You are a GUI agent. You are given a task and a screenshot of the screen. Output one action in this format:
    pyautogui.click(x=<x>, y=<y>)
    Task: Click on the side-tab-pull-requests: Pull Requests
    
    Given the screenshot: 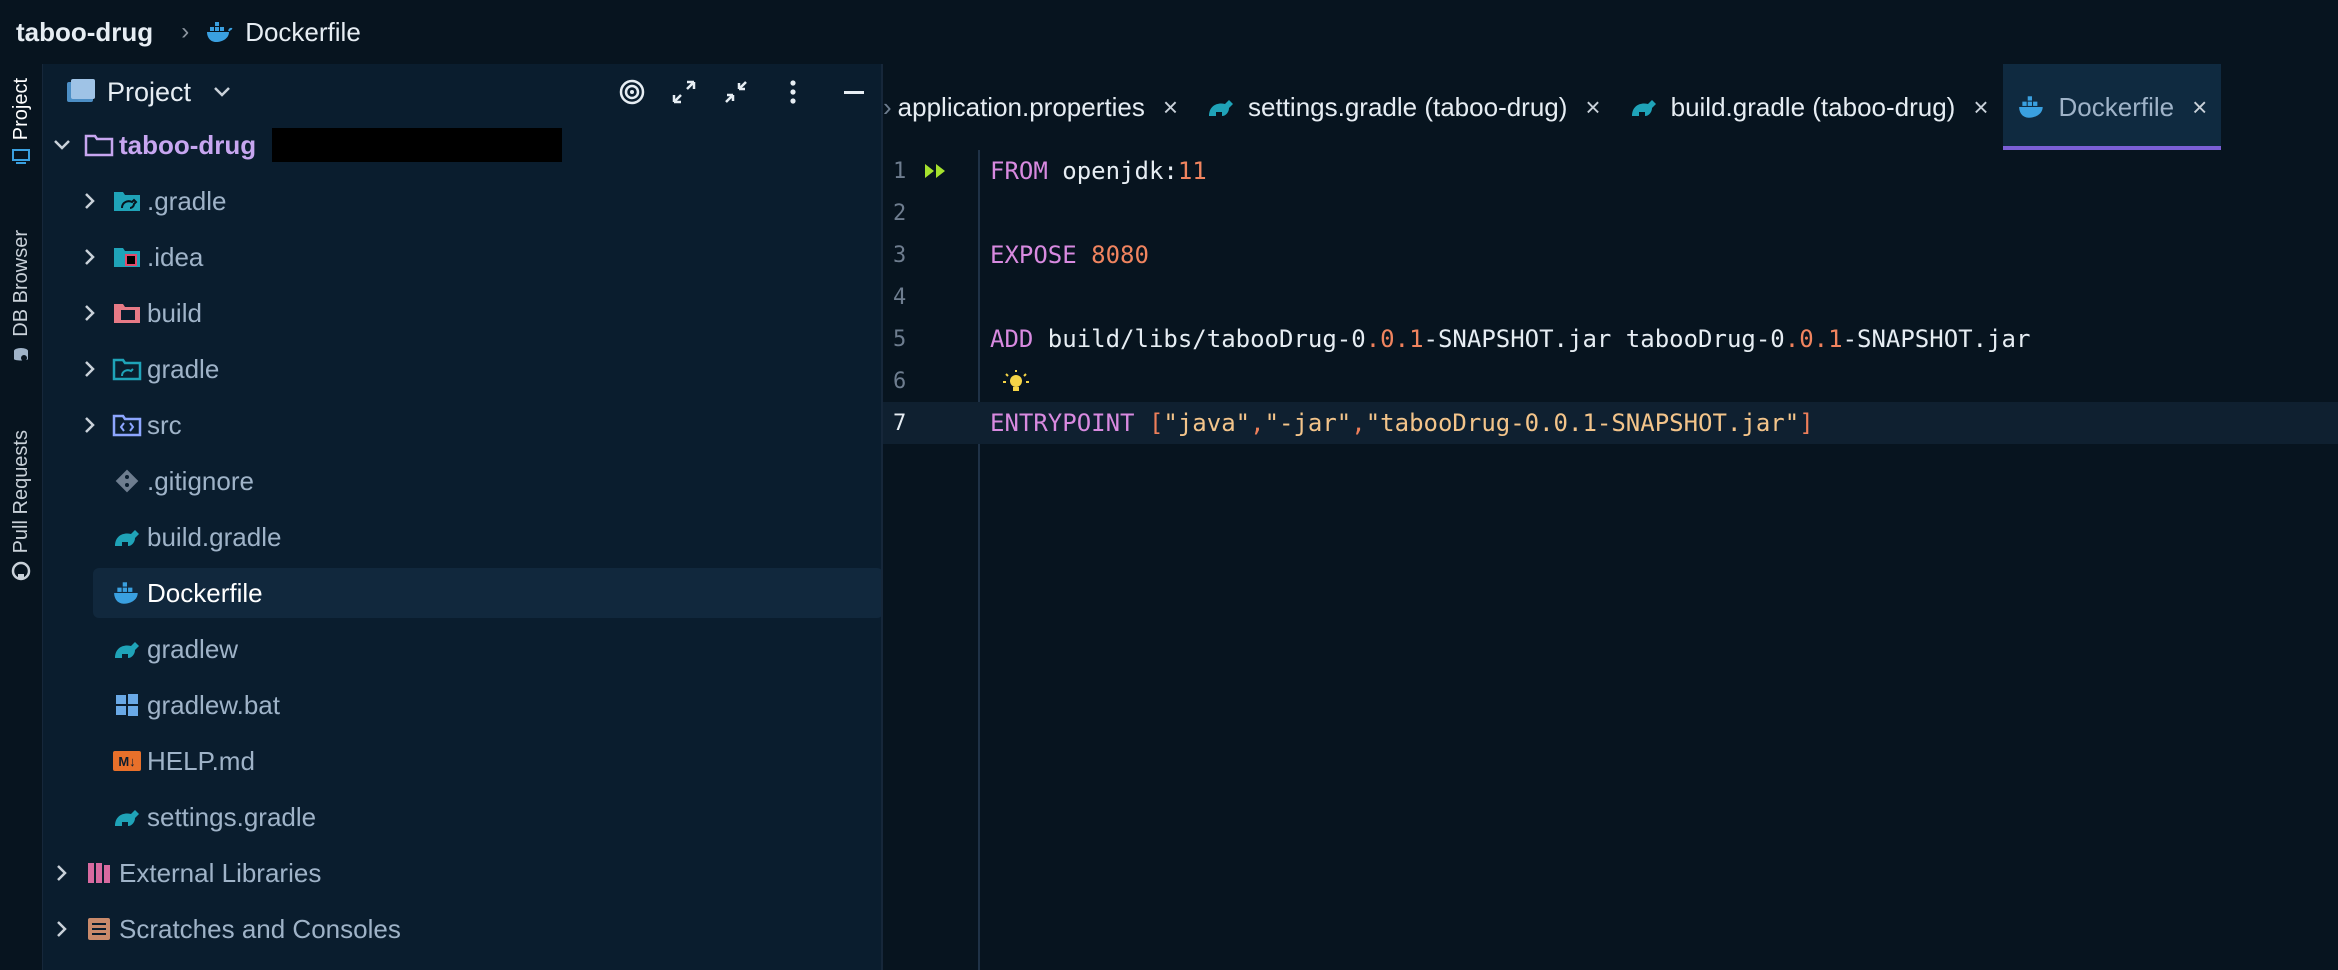 What is the action you would take?
    pyautogui.click(x=21, y=505)
    